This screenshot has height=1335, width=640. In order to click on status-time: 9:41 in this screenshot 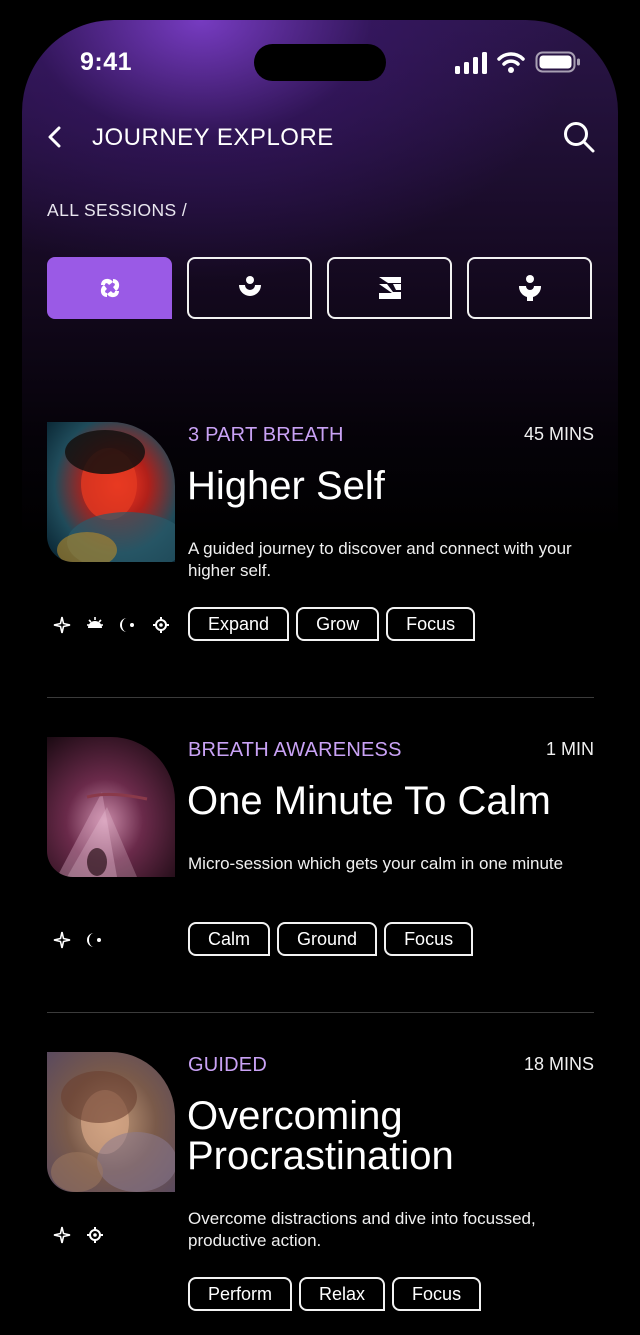, I will do `click(106, 62)`.